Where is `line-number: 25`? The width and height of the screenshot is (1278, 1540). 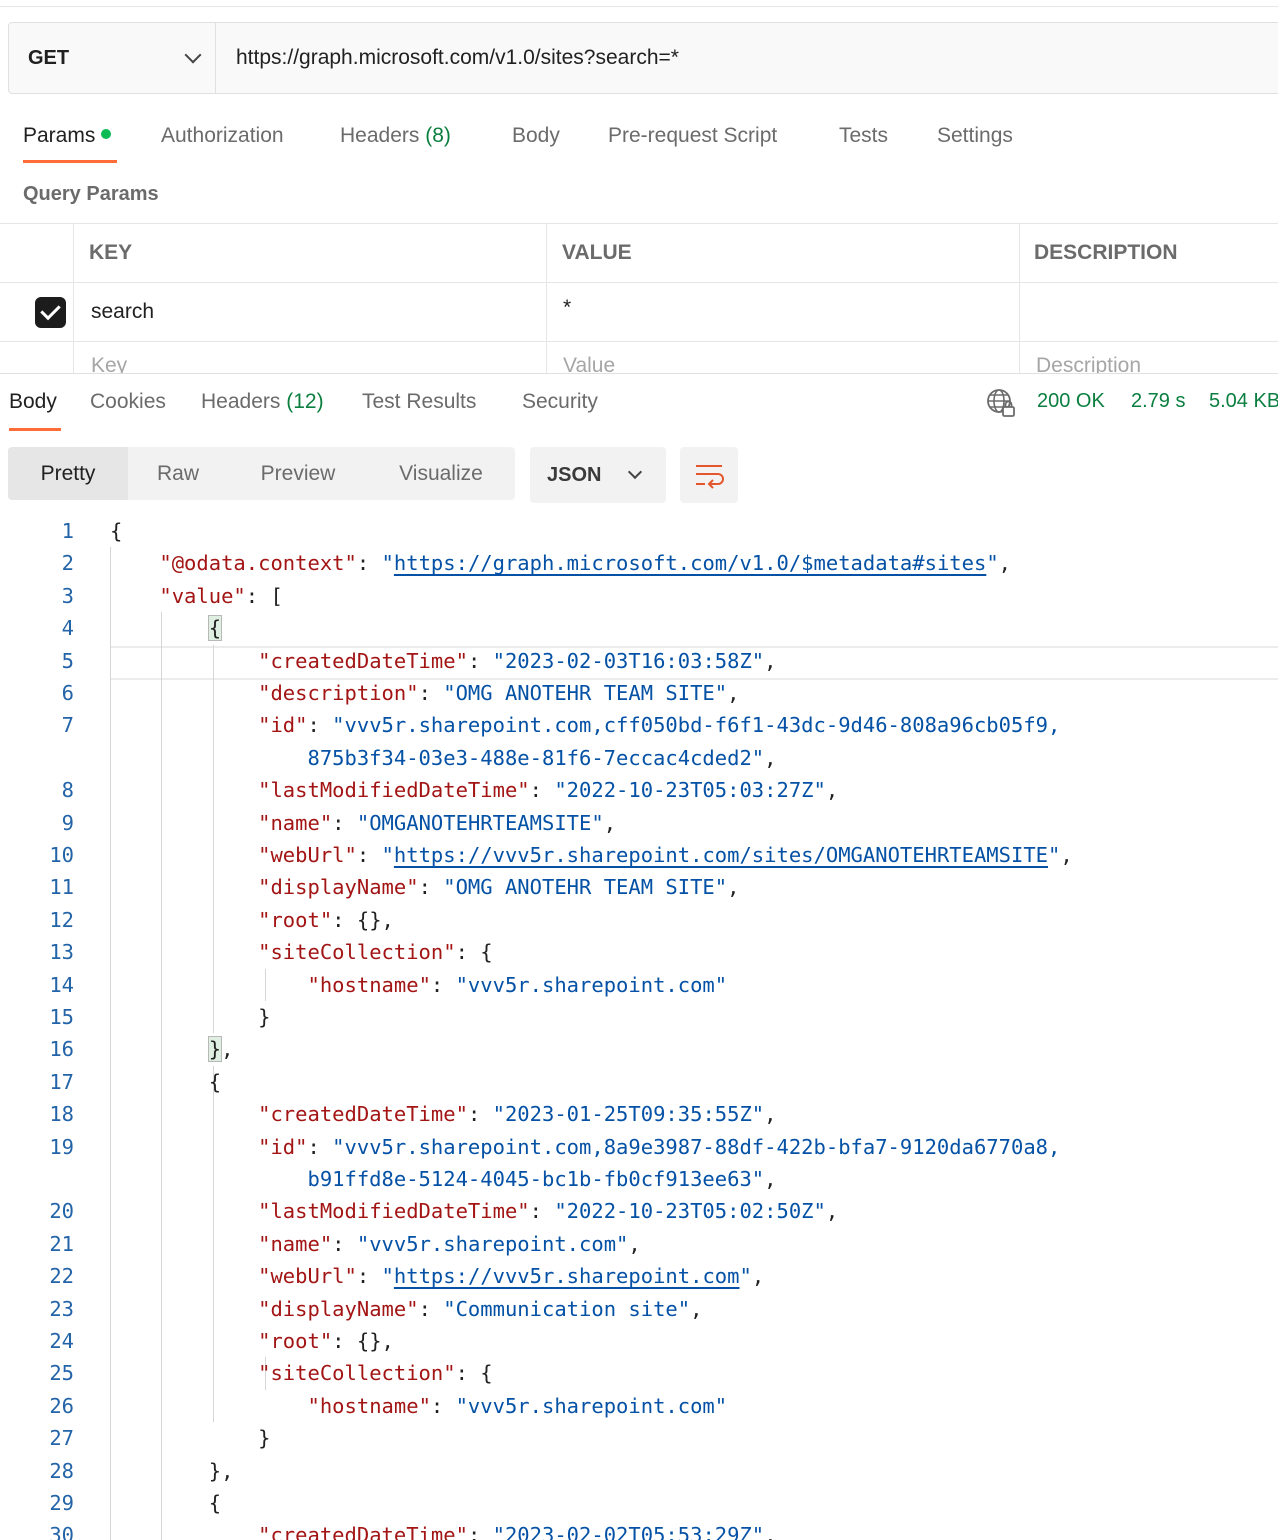
line-number: 25 is located at coordinates (61, 1373).